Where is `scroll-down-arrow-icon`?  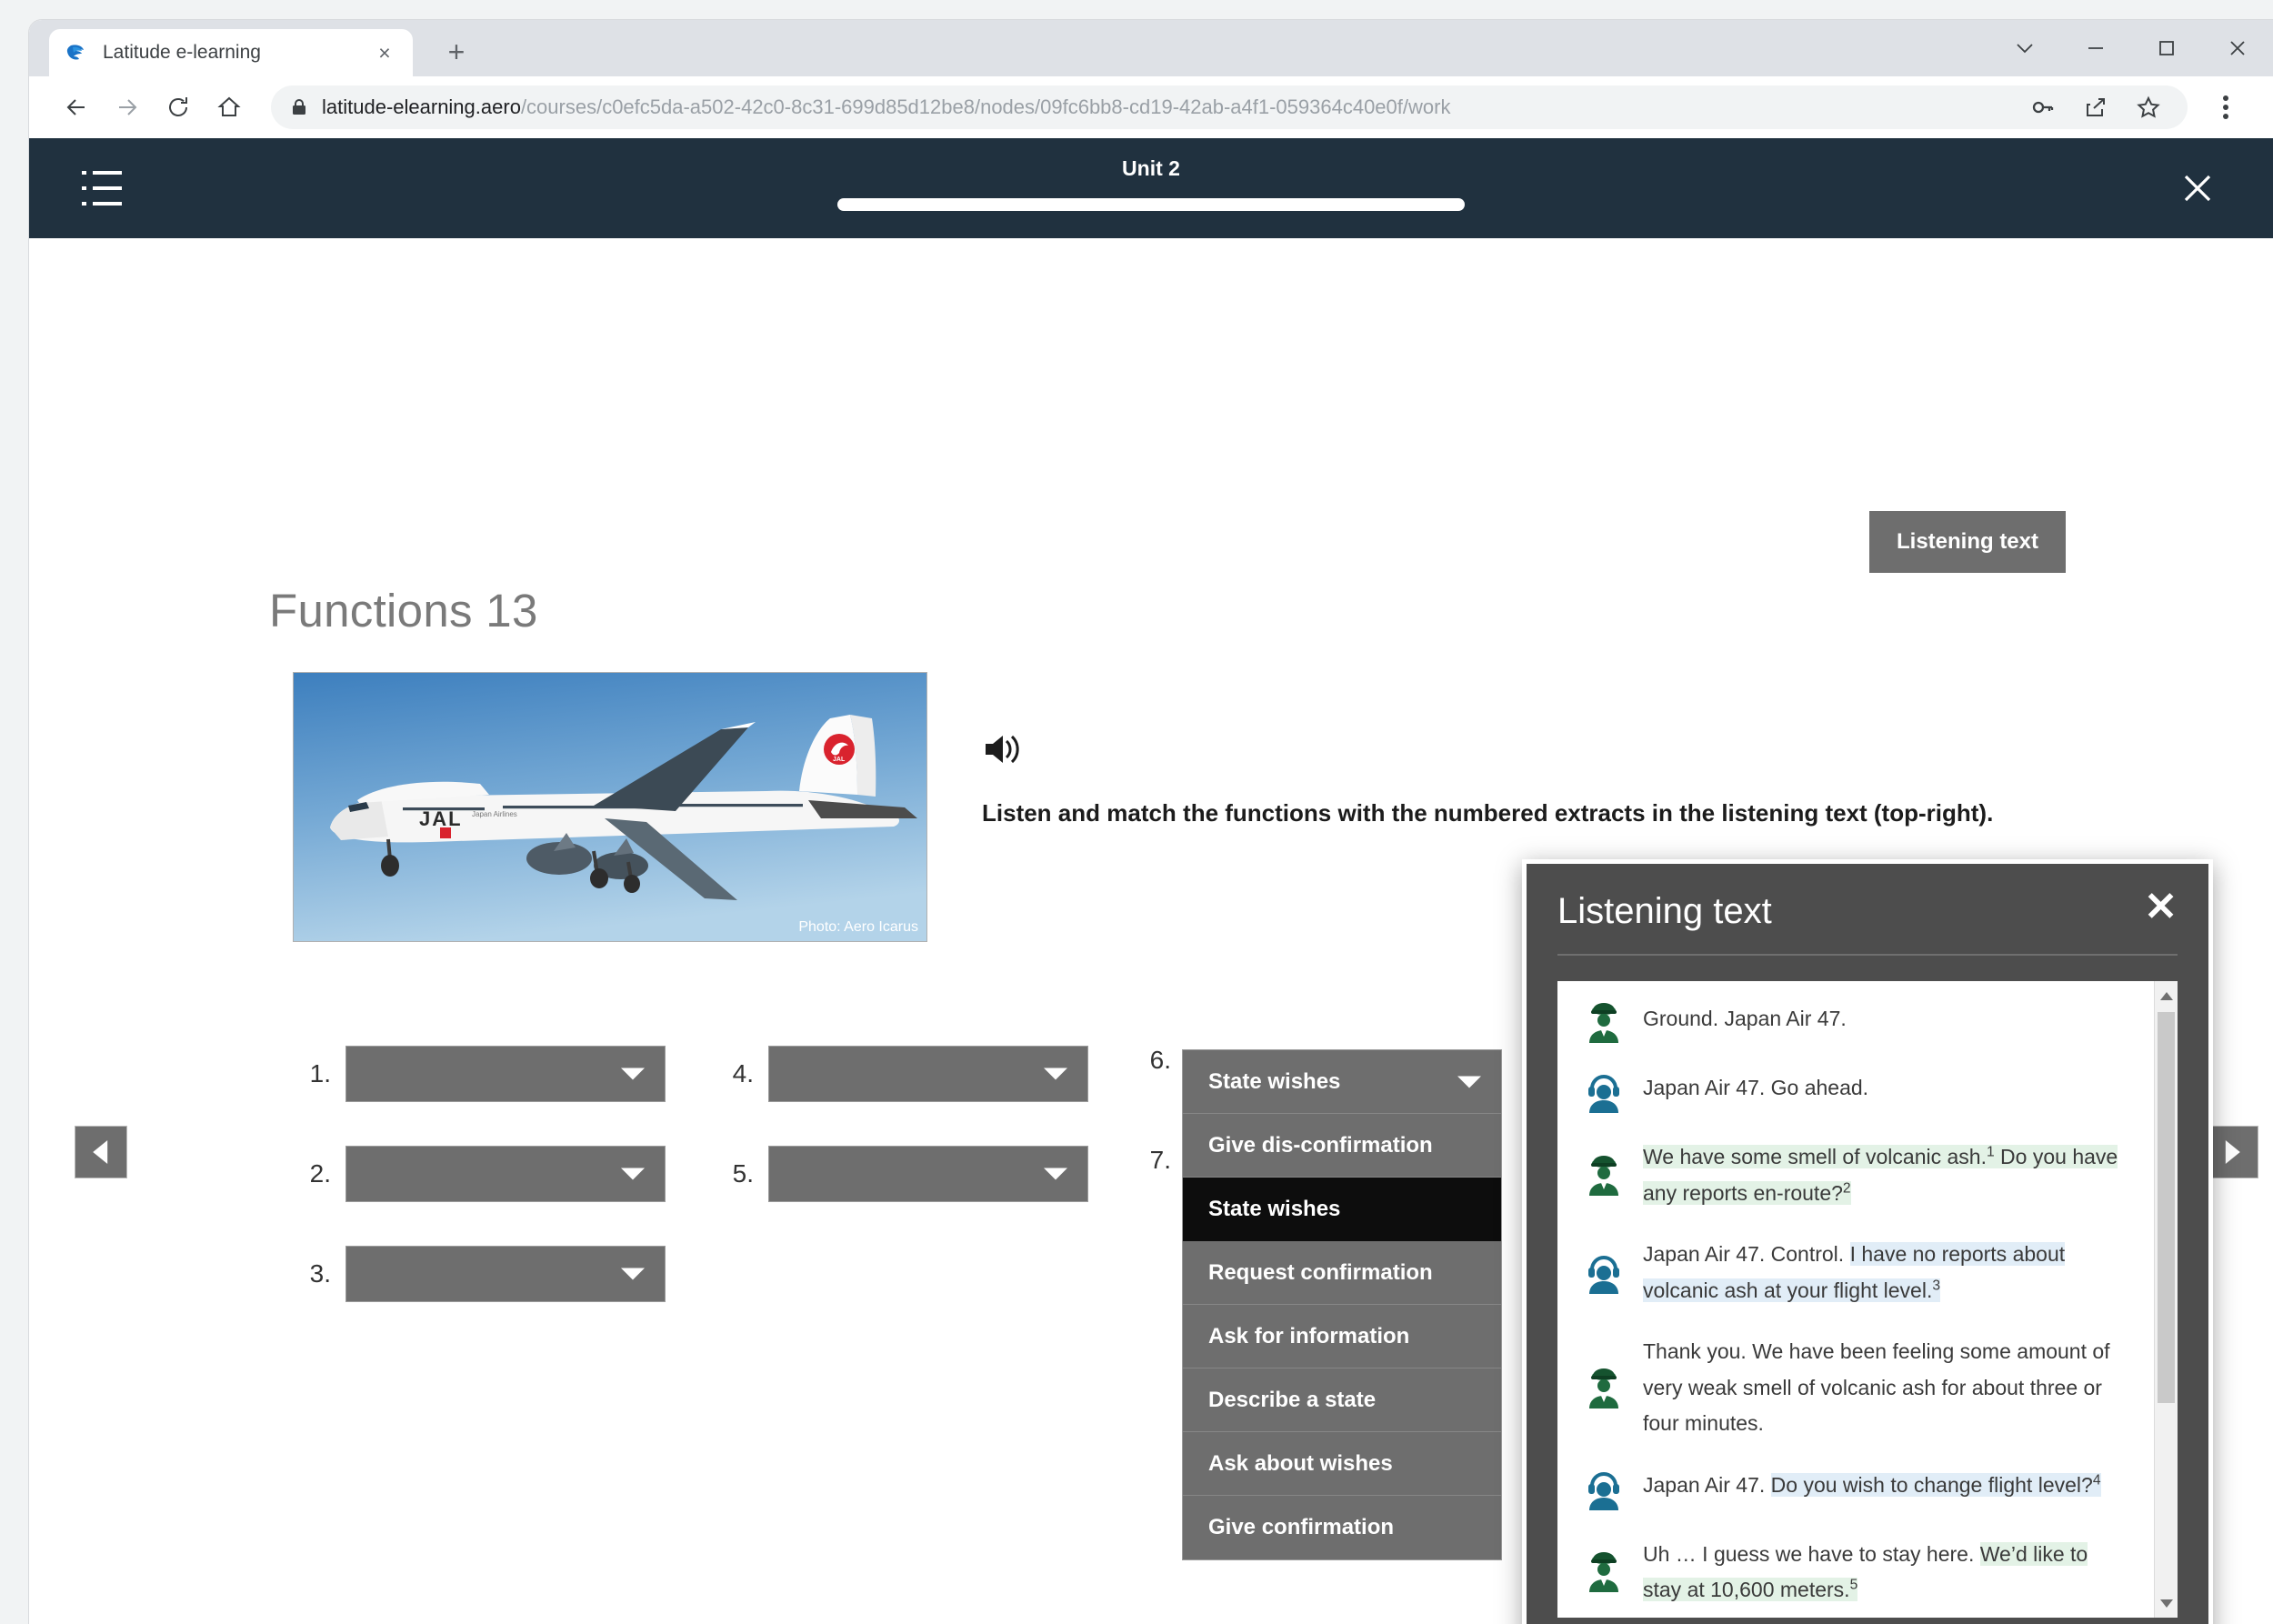
scroll-down-arrow-icon is located at coordinates (2166, 1603).